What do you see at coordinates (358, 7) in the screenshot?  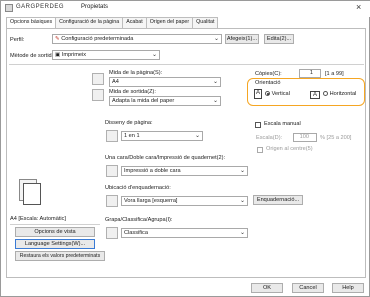 I see `close-icon: ×` at bounding box center [358, 7].